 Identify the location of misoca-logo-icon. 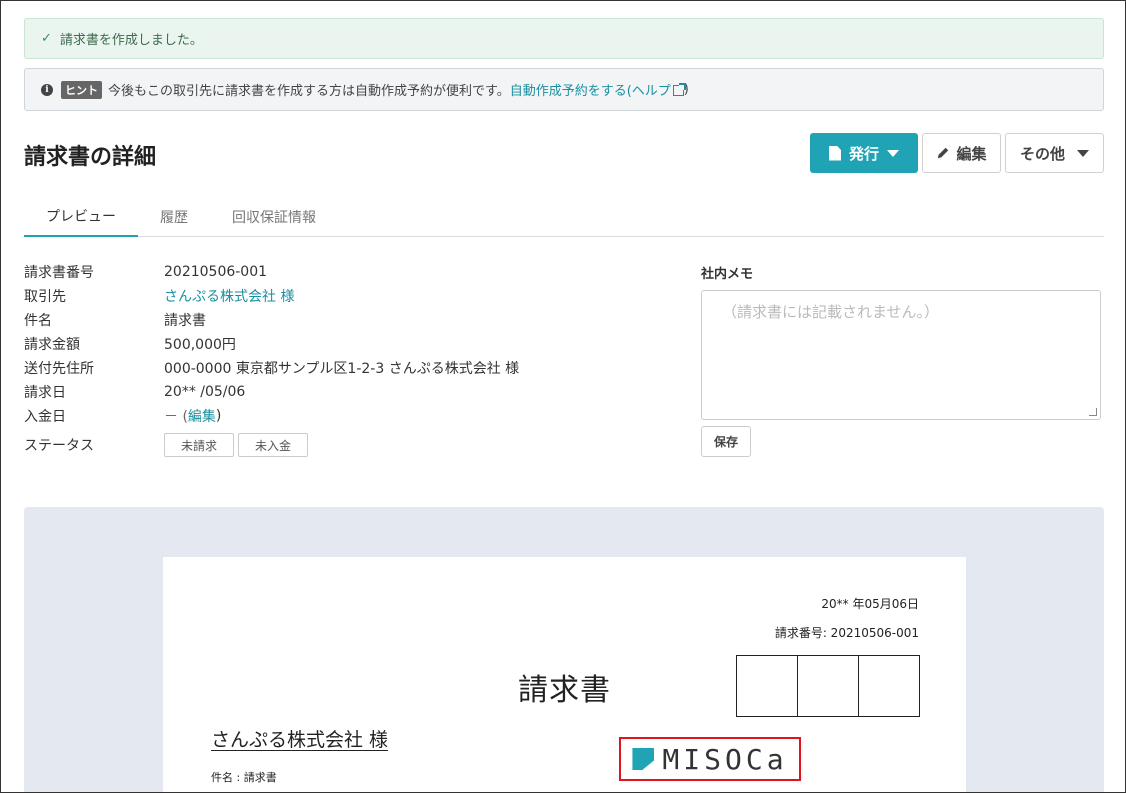
(643, 759).